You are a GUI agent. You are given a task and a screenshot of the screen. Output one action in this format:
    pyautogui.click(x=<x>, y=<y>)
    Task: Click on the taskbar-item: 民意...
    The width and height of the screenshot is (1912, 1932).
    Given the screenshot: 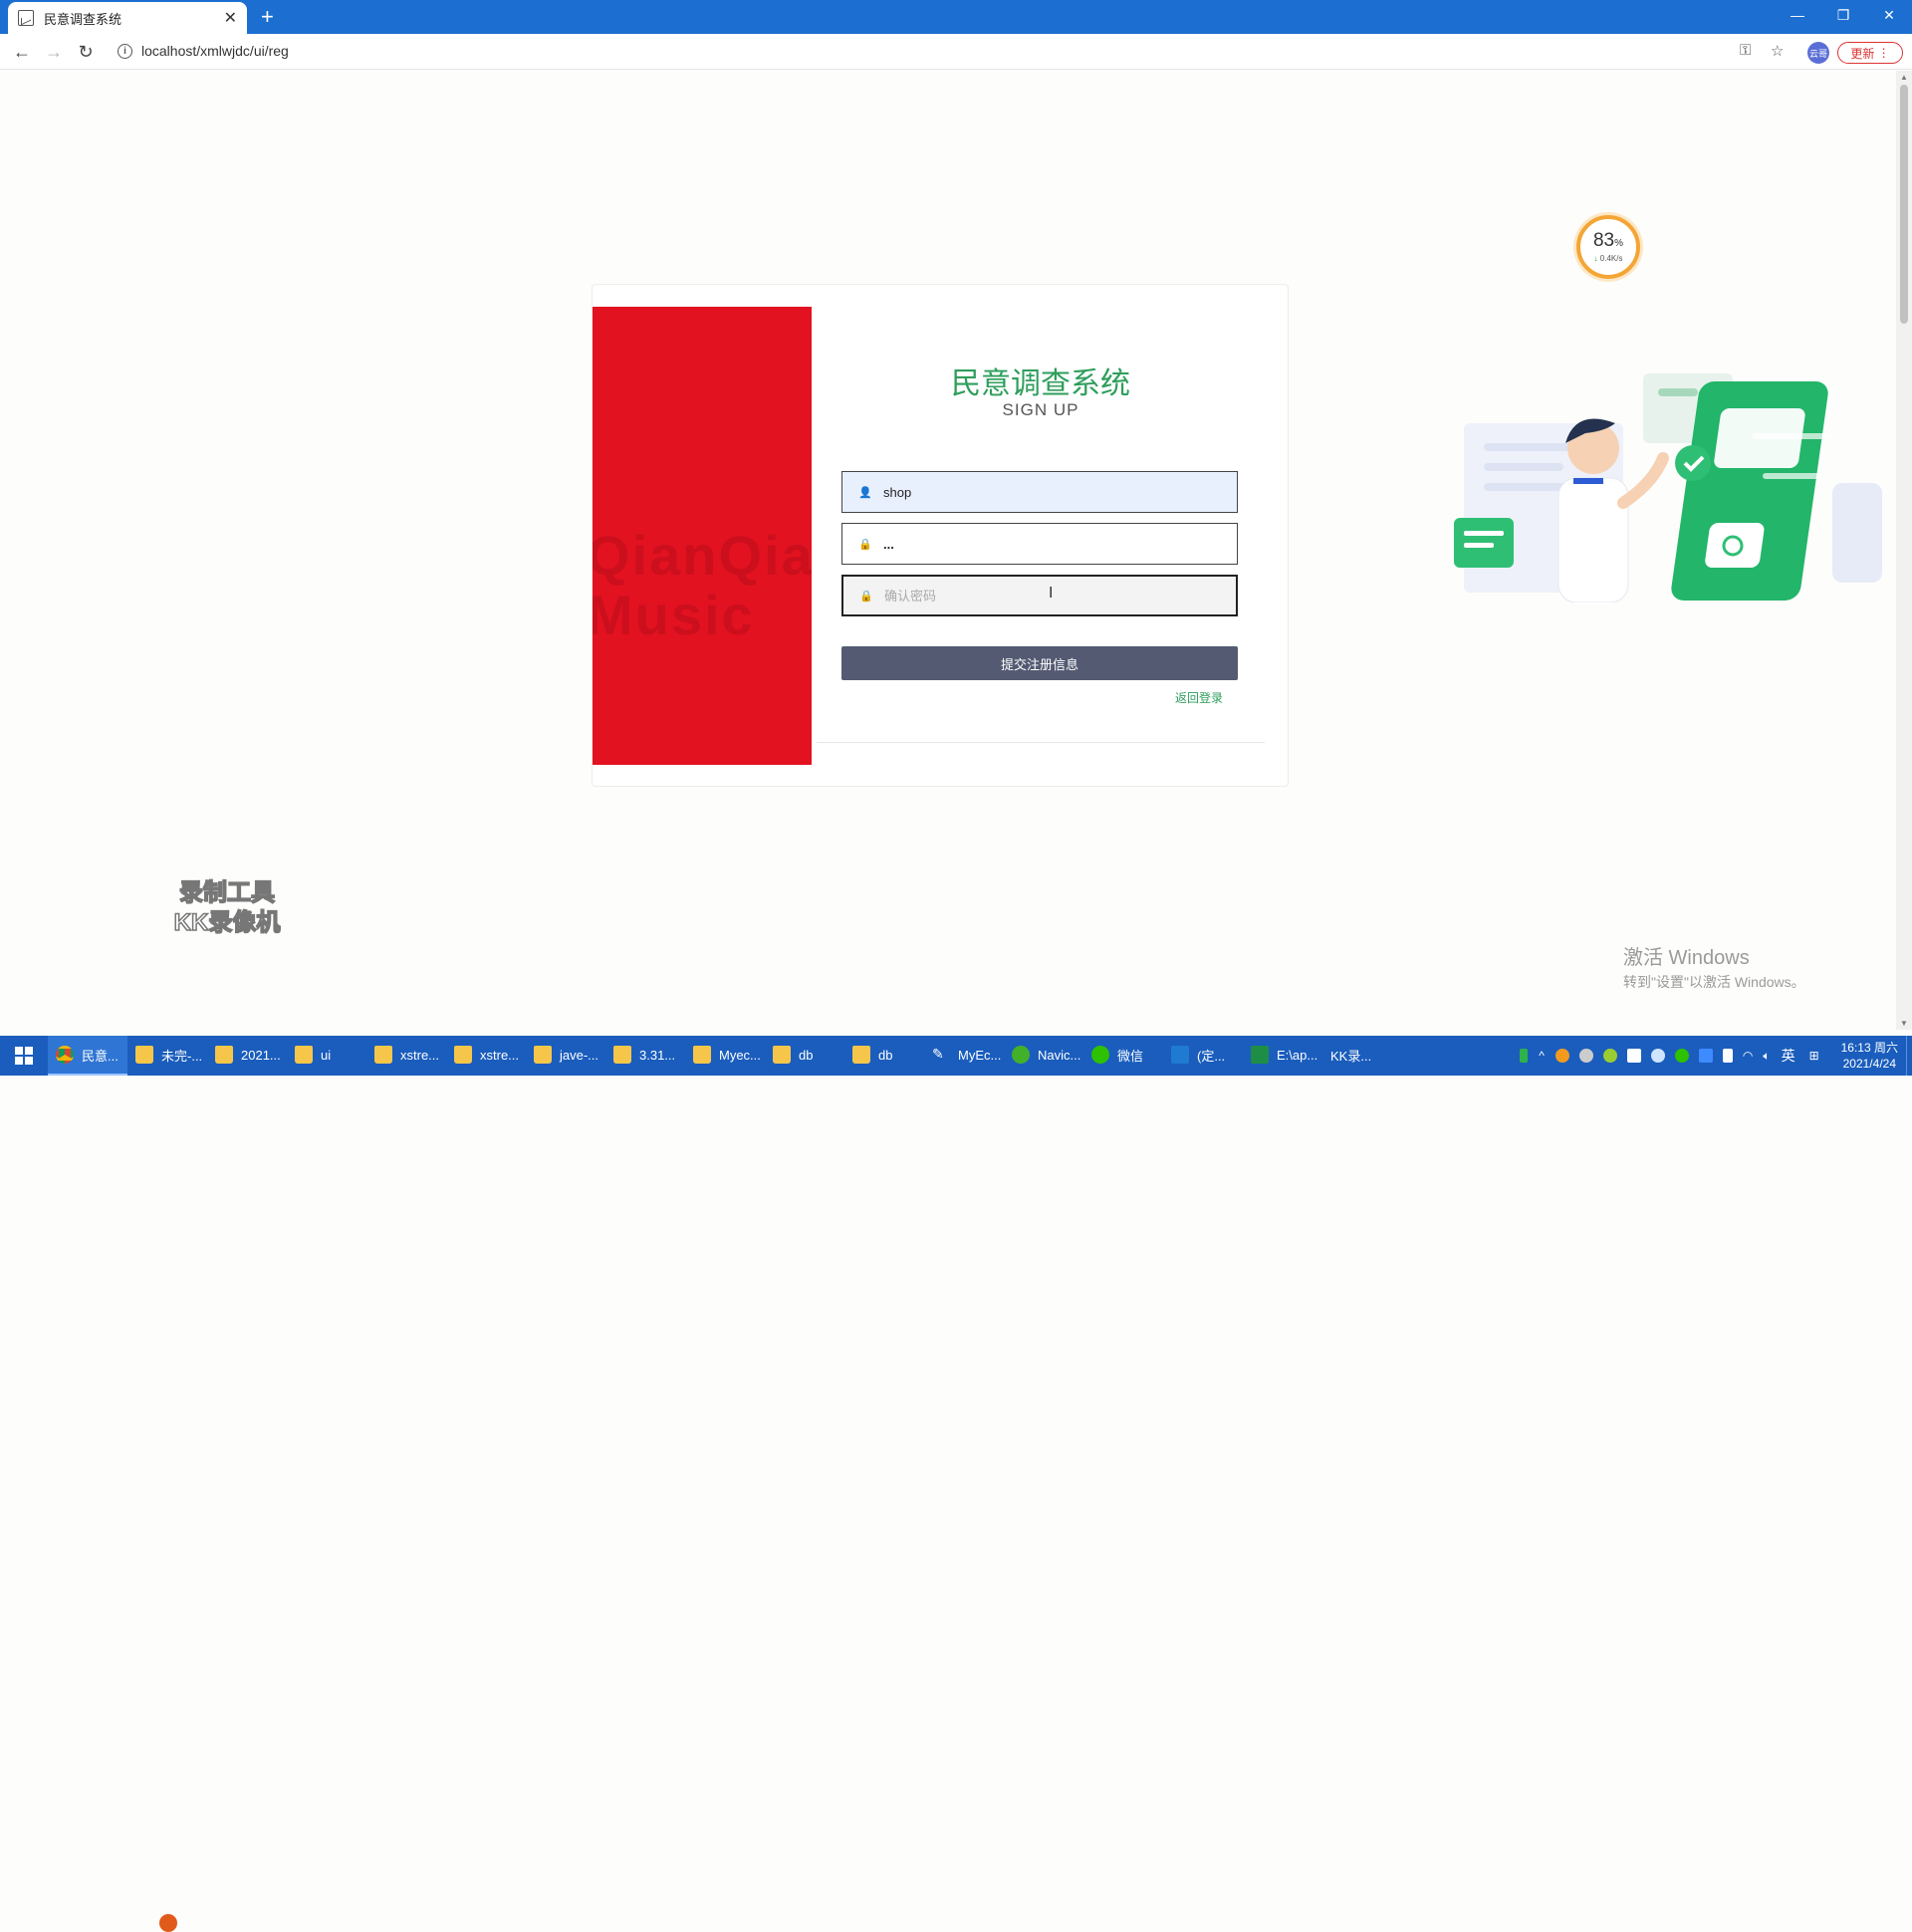 What is the action you would take?
    pyautogui.click(x=87, y=1056)
    